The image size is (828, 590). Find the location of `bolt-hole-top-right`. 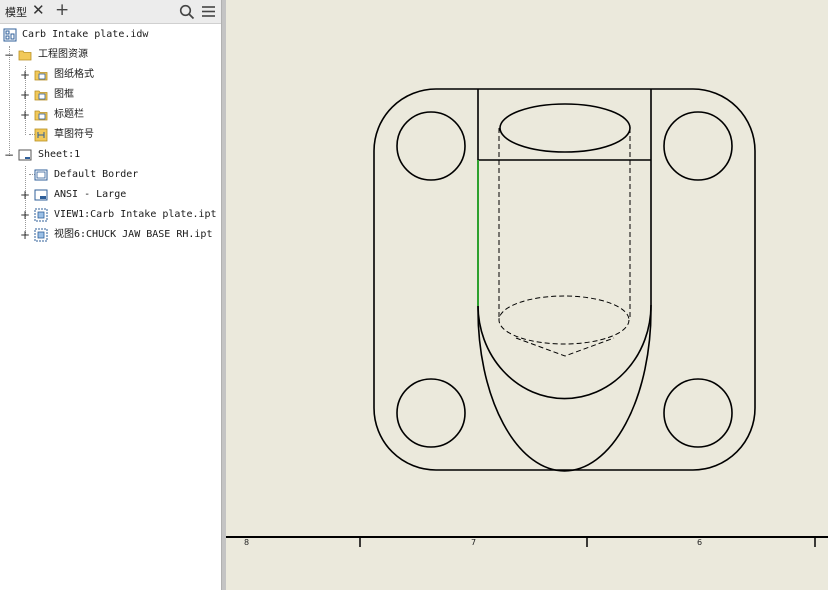

bolt-hole-top-right is located at coordinates (698, 146).